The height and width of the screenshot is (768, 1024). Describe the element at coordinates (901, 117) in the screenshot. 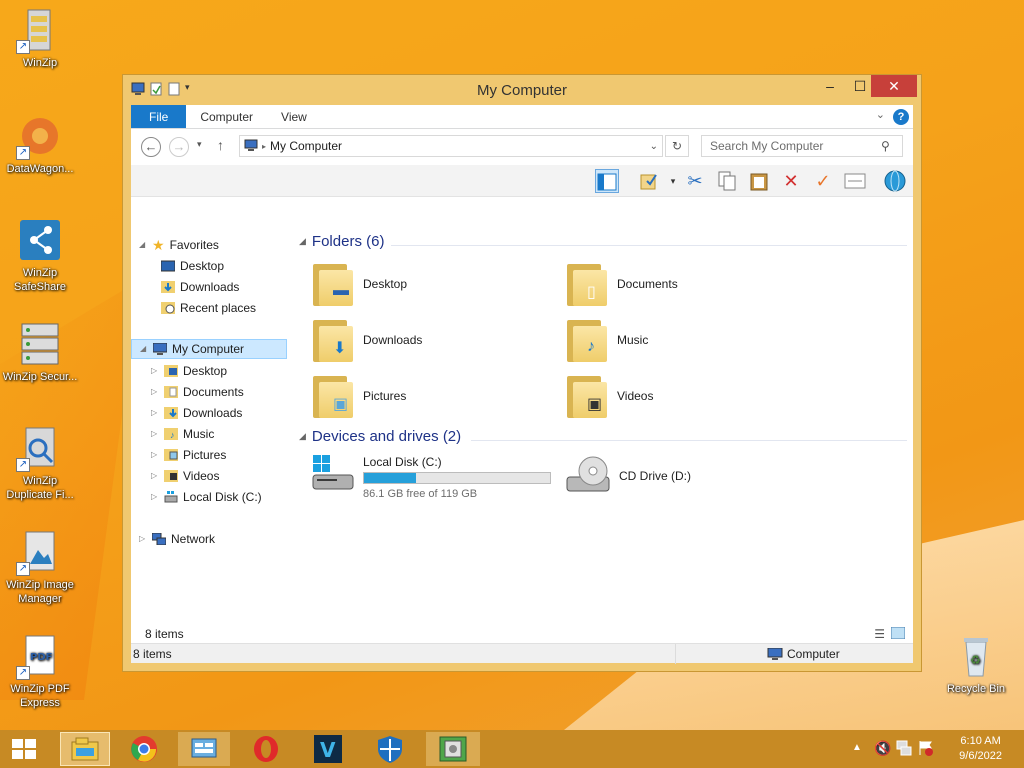

I see `help-icon: ?` at that location.